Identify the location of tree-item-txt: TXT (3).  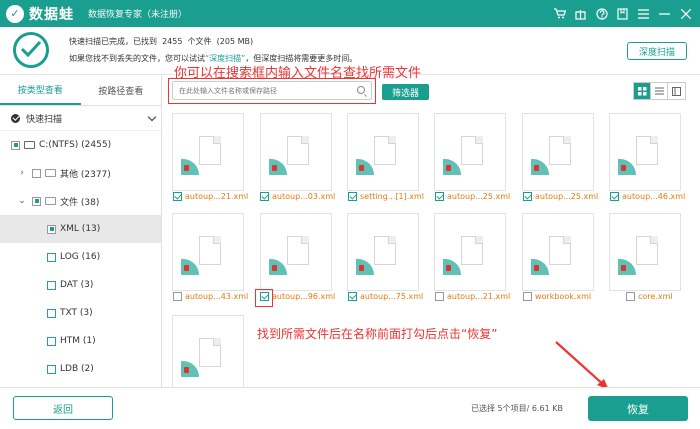
(80, 313).